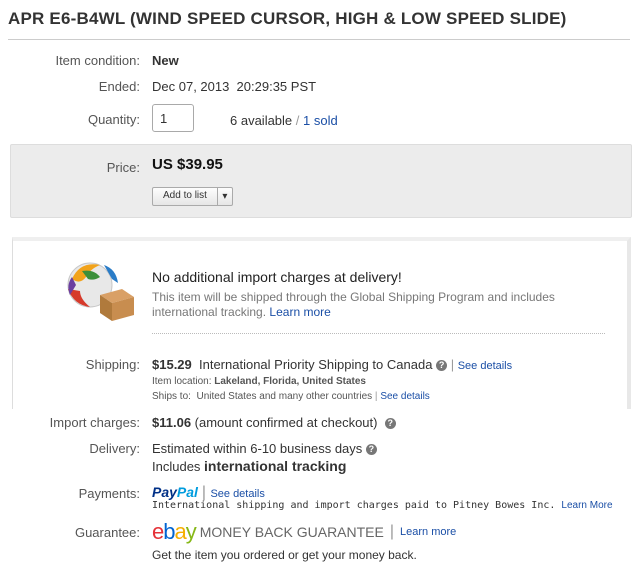  I want to click on condition-label: Item condition:, so click(97, 60).